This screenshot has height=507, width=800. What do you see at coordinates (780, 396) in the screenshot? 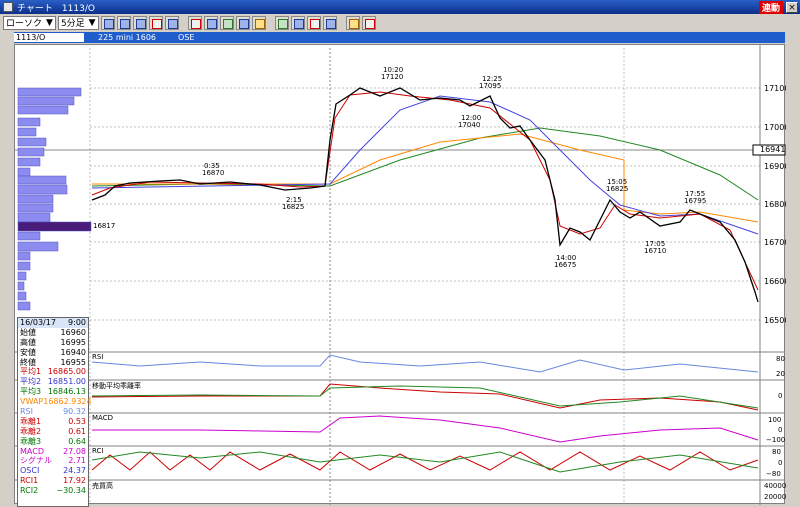
I see `kairi-tick: 0` at bounding box center [780, 396].